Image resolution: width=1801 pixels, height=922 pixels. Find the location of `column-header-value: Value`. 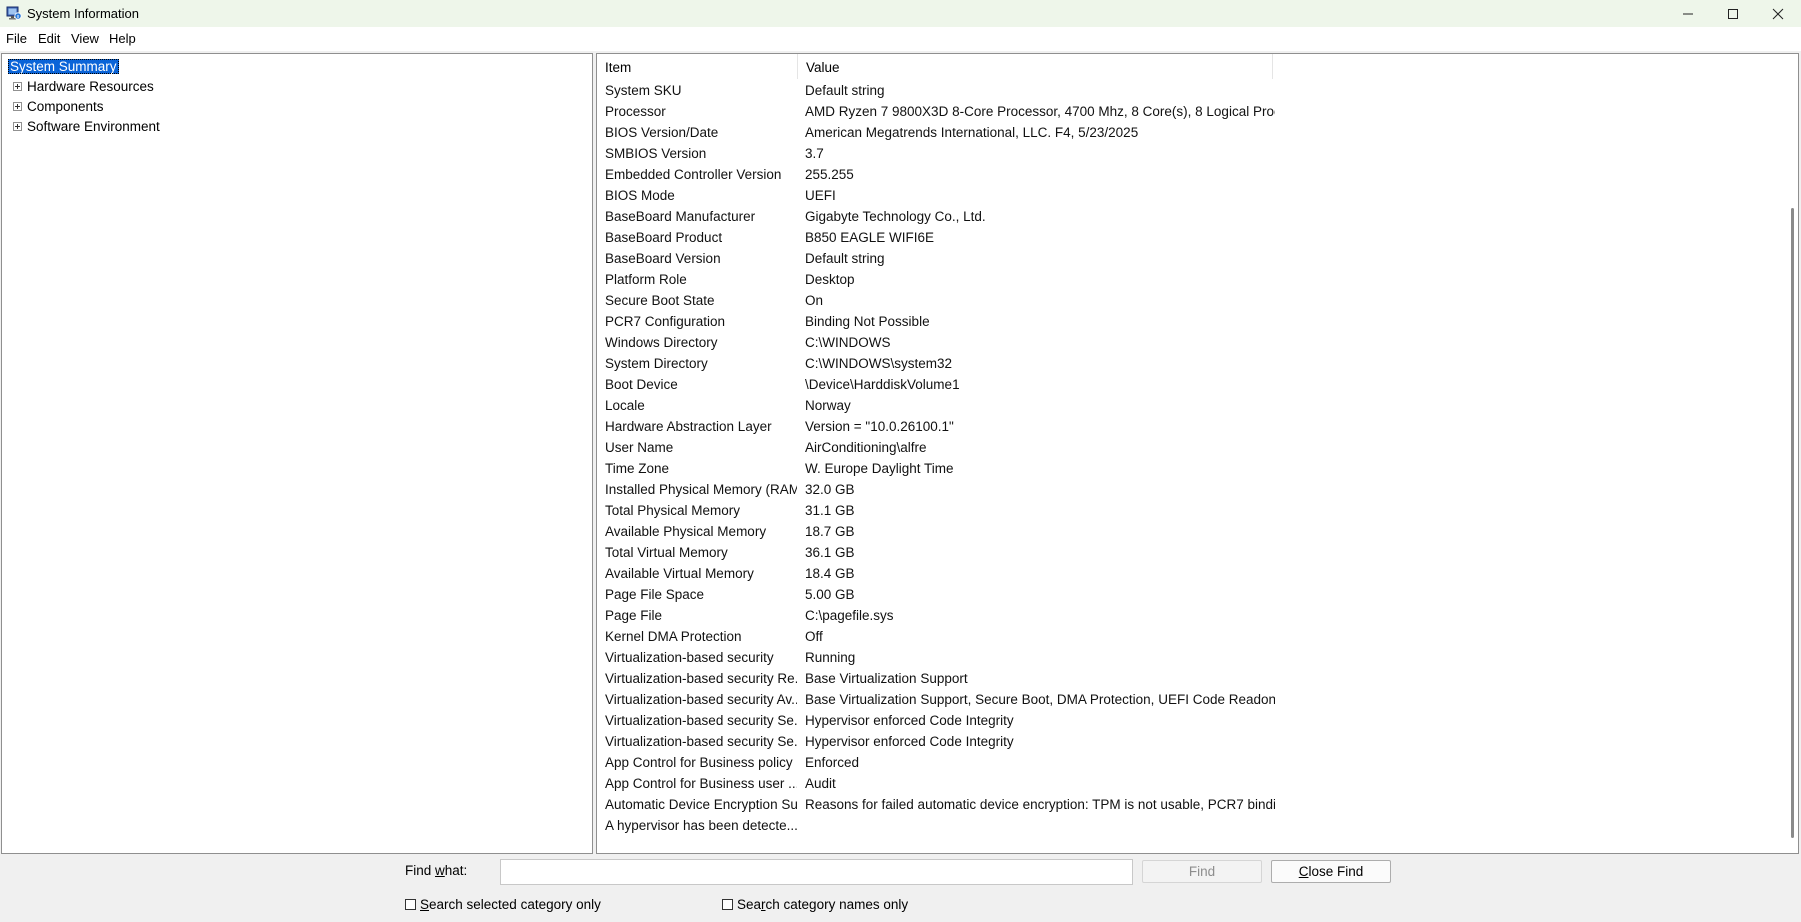

column-header-value: Value is located at coordinates (1035, 66).